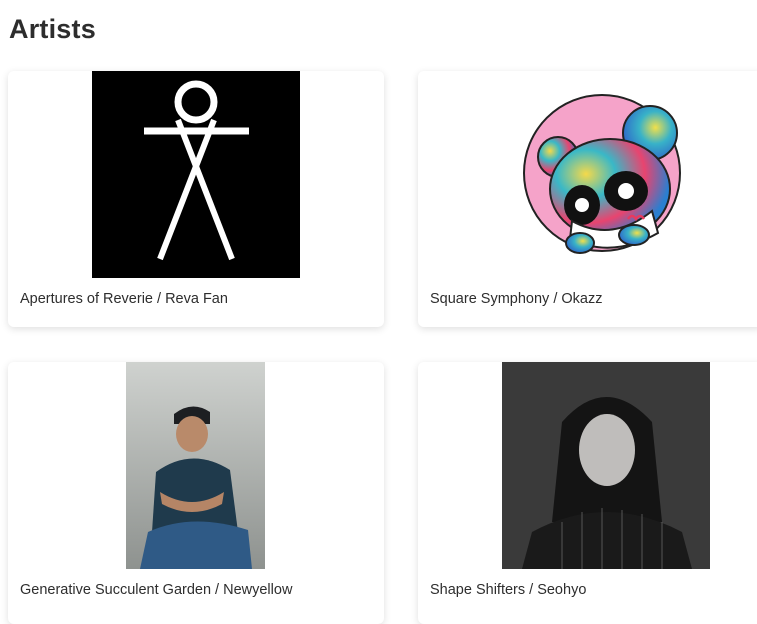 The height and width of the screenshot is (624, 757). What do you see at coordinates (516, 299) in the screenshot?
I see `artist-card-label: Square Symphony / Okazz` at bounding box center [516, 299].